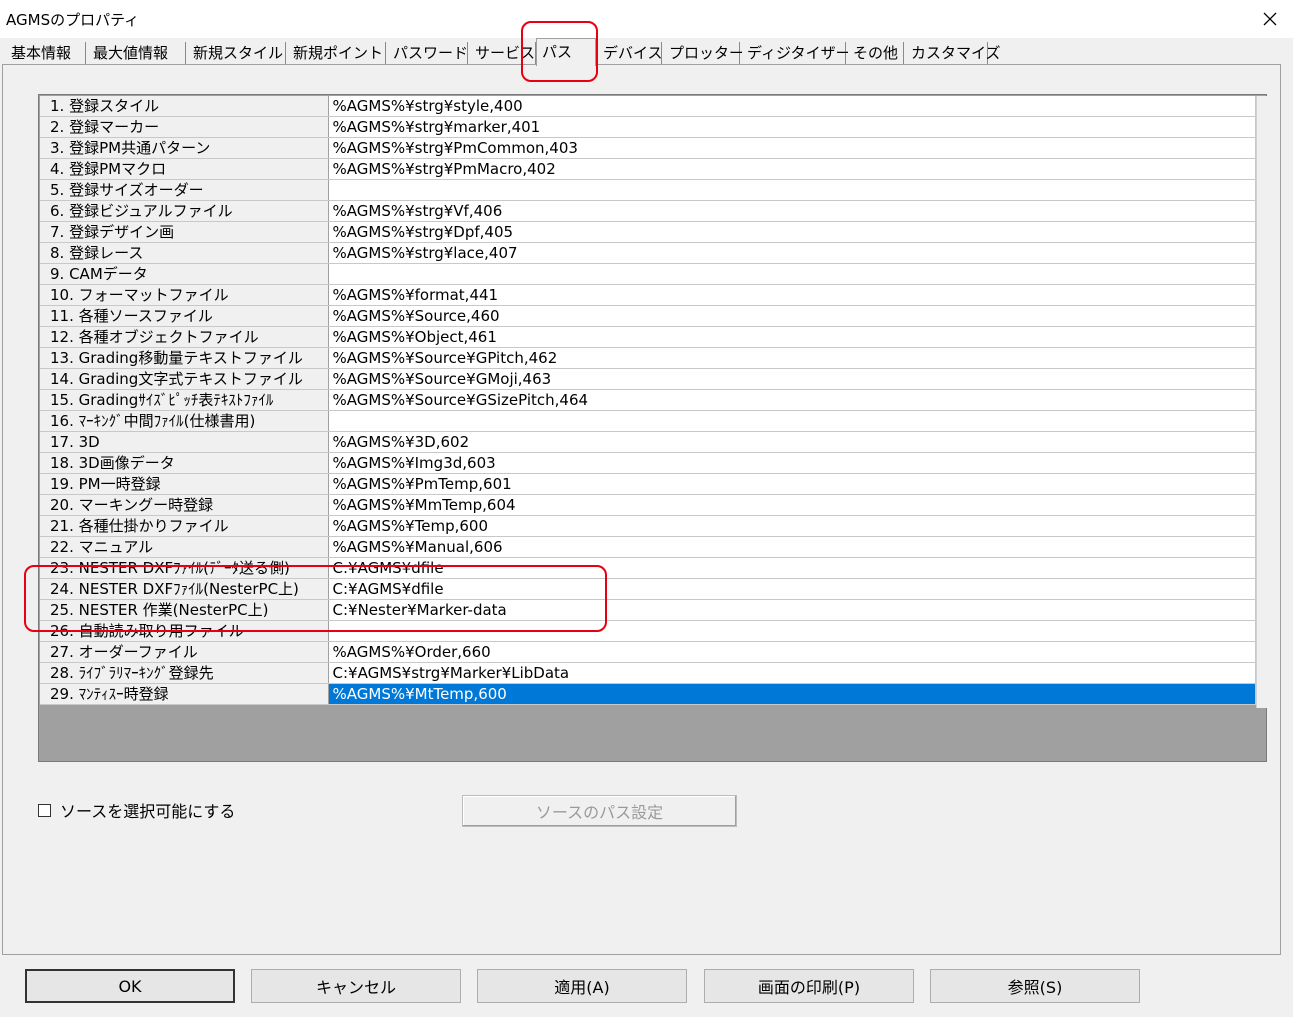  Describe the element at coordinates (184, 610) in the screenshot. I see `grid-row-label: 25. NESTER 作業(NesterPC上)` at that location.